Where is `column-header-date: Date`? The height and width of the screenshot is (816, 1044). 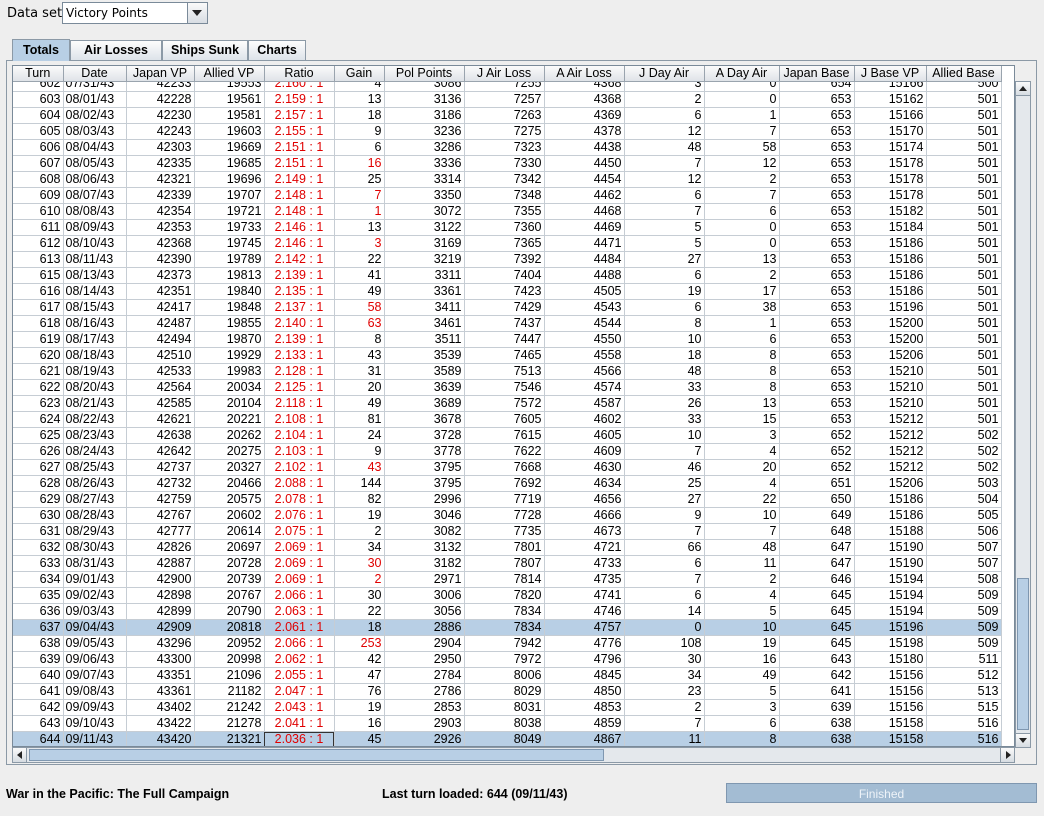
column-header-date: Date is located at coordinates (95, 74).